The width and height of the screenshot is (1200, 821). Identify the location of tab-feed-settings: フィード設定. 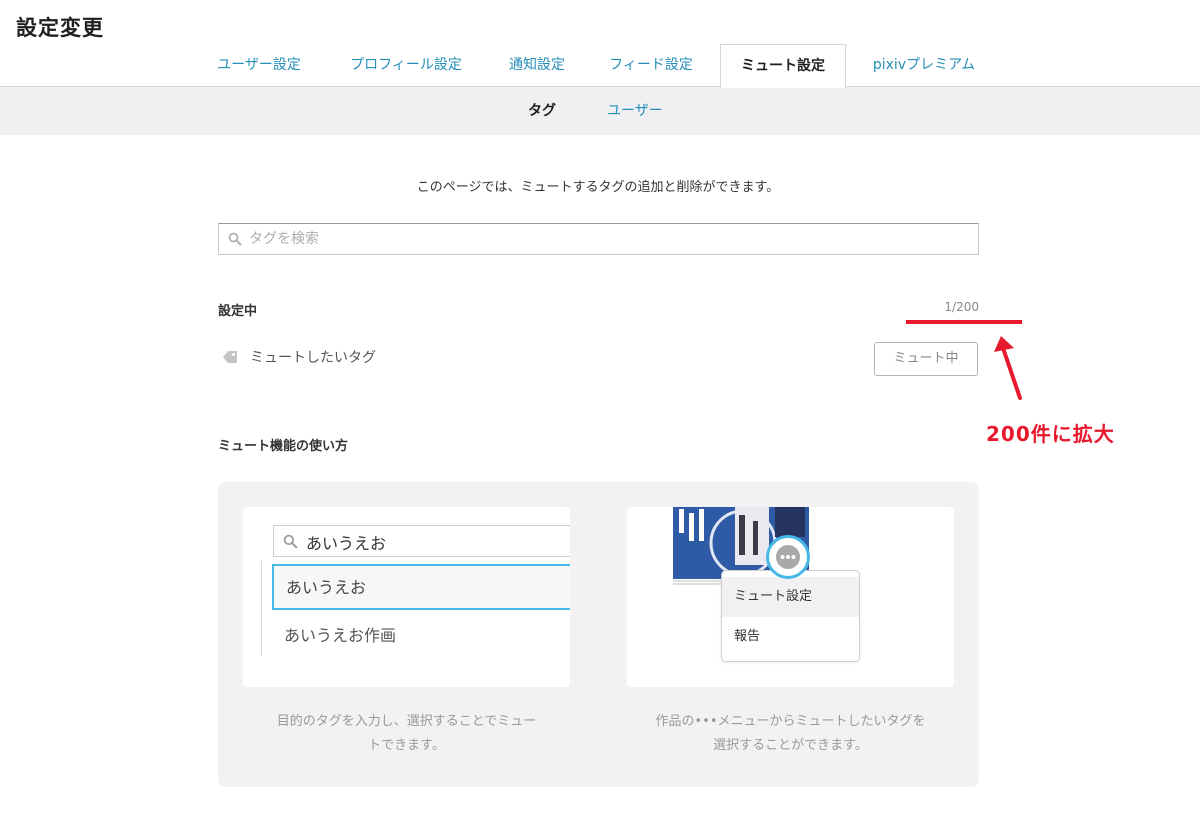
(651, 65).